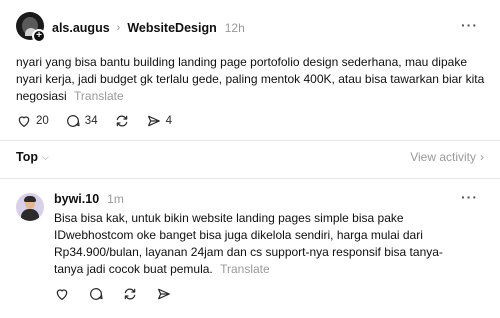 This screenshot has width=500, height=318. What do you see at coordinates (171, 28) in the screenshot?
I see `community-name: WebsiteDesign` at bounding box center [171, 28].